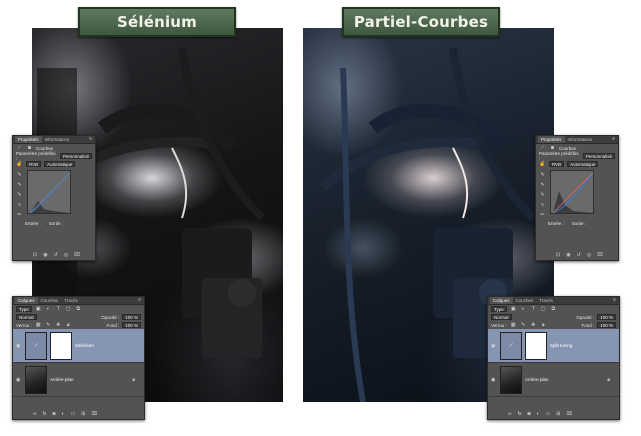  I want to click on layer-name: Sélénium, so click(84, 345).